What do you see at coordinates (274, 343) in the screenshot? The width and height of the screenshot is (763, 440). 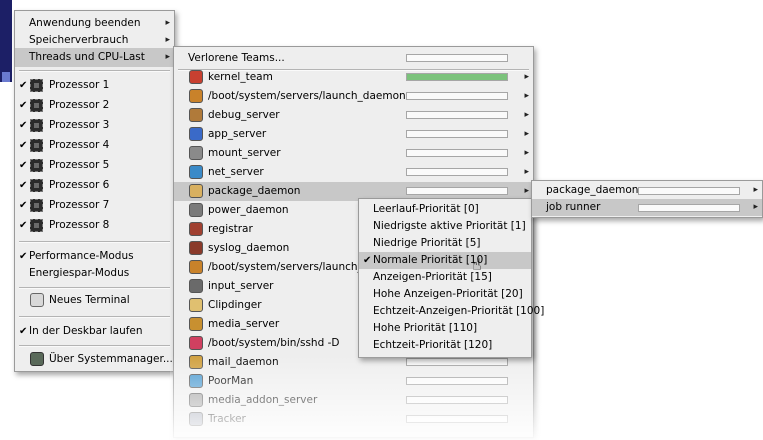 I see `team-label: /boot/system/bin/sshd -D` at bounding box center [274, 343].